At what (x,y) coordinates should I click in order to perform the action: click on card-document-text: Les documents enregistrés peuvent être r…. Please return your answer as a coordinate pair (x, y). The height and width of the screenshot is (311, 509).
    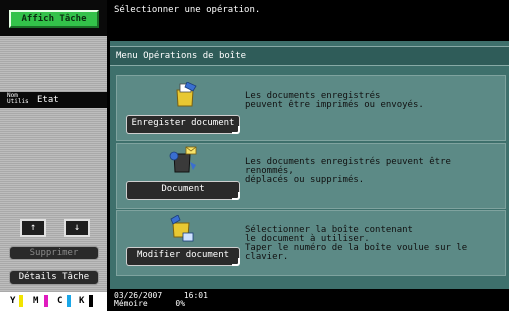
    Looking at the image, I should click on (375, 171).